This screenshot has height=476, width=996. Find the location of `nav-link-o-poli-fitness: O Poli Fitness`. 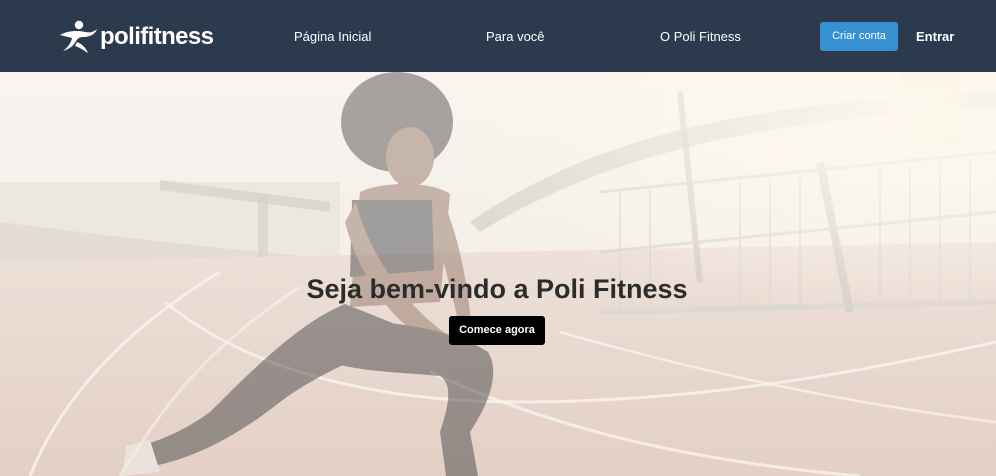

nav-link-o-poli-fitness: O Poli Fitness is located at coordinates (700, 37).